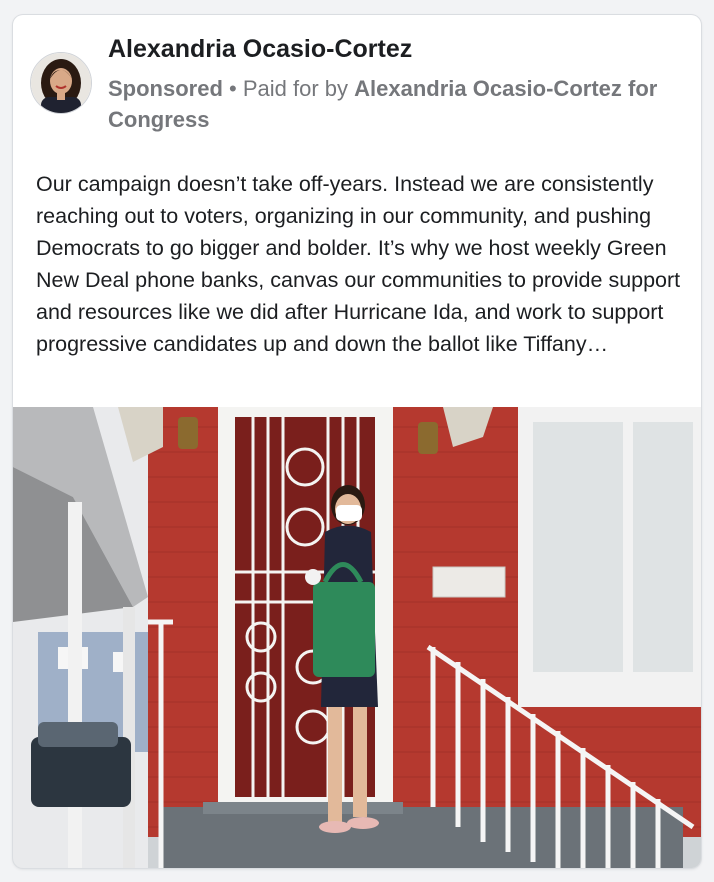  I want to click on author-avatar, so click(61, 83).